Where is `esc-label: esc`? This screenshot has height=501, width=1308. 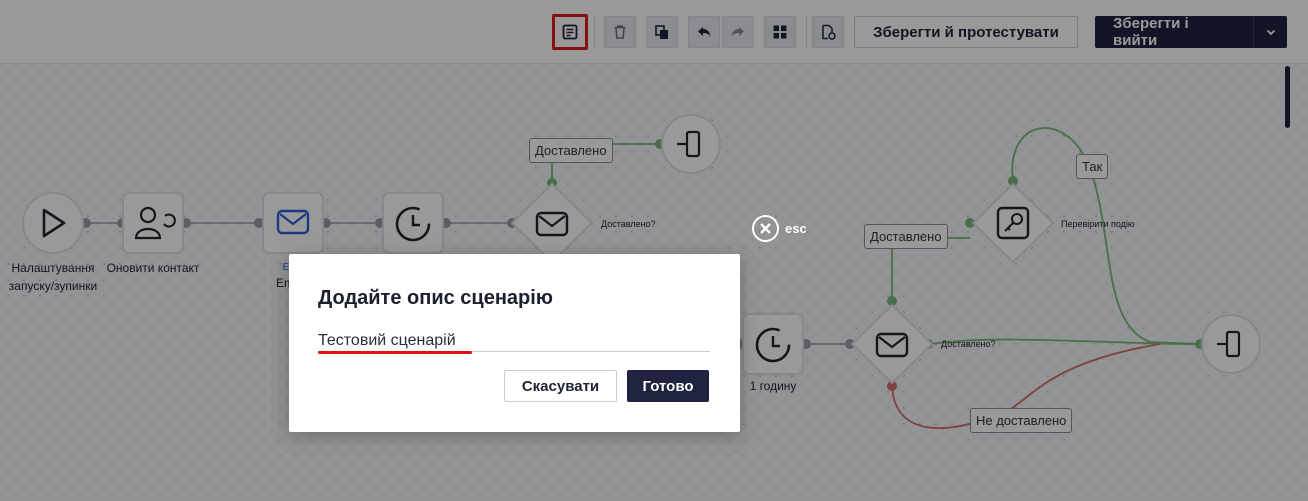
esc-label: esc is located at coordinates (796, 228).